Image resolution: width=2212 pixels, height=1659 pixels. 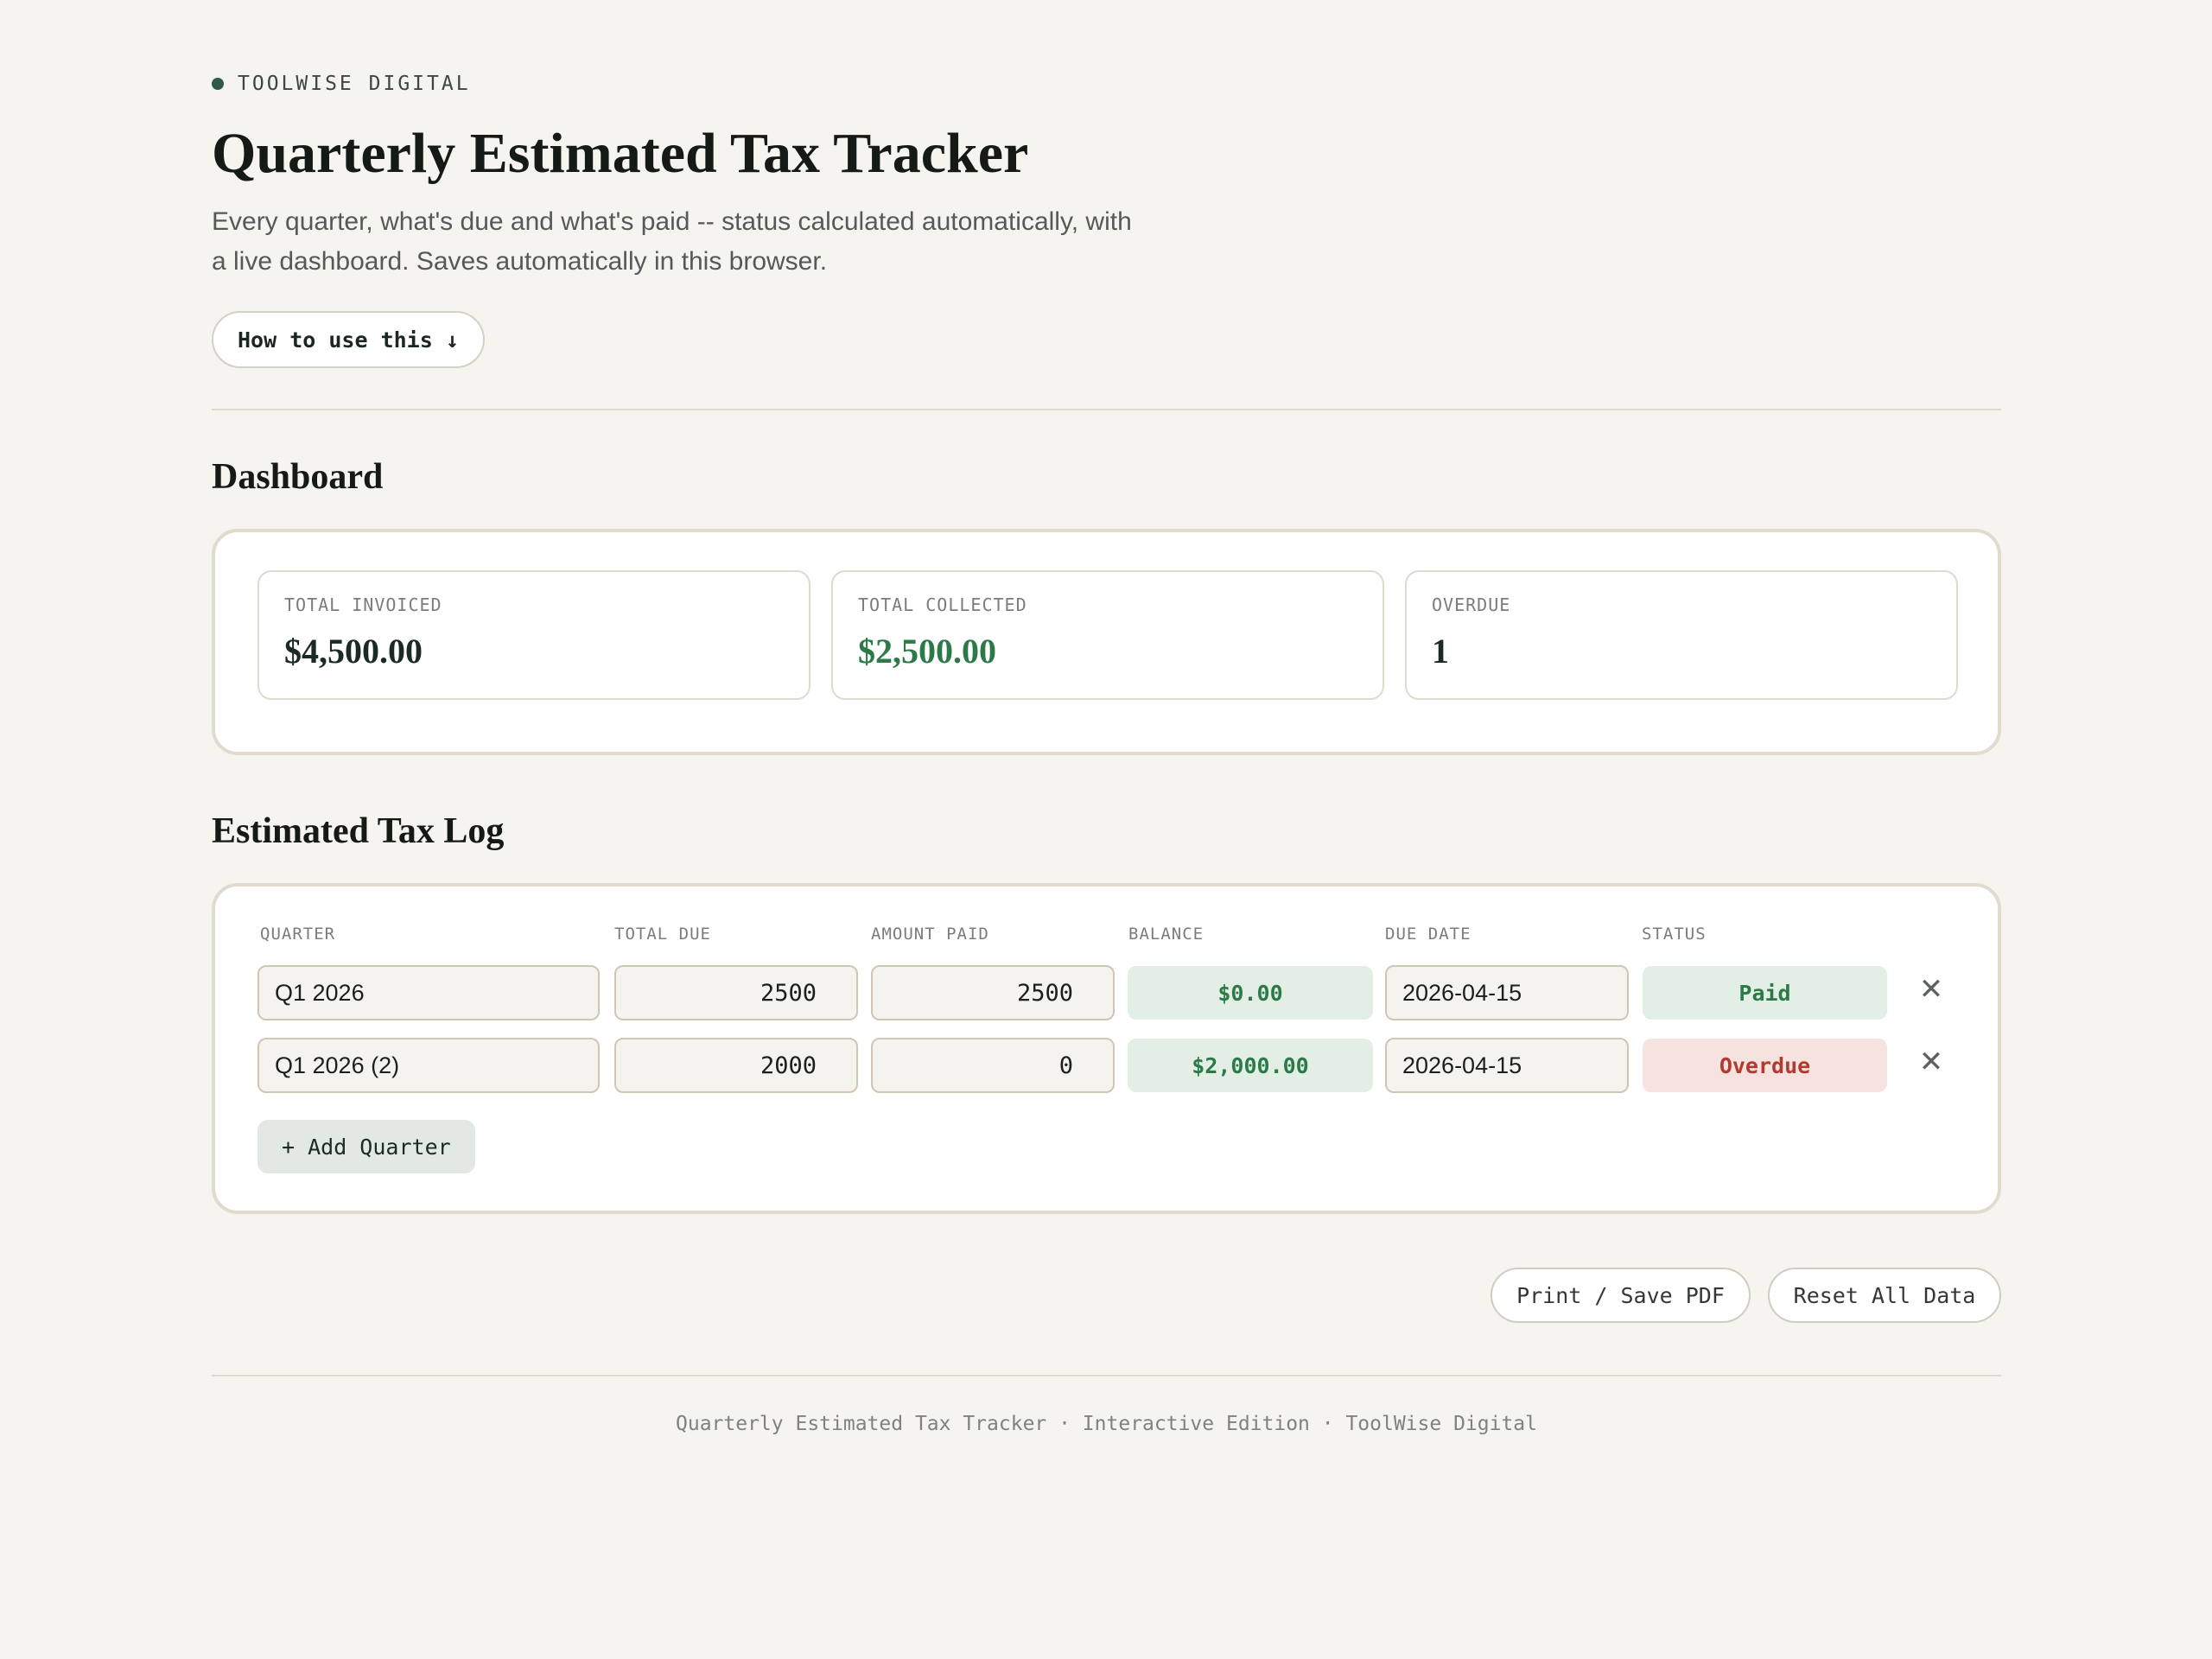 What do you see at coordinates (1674, 934) in the screenshot?
I see `column-header-status: STATUS` at bounding box center [1674, 934].